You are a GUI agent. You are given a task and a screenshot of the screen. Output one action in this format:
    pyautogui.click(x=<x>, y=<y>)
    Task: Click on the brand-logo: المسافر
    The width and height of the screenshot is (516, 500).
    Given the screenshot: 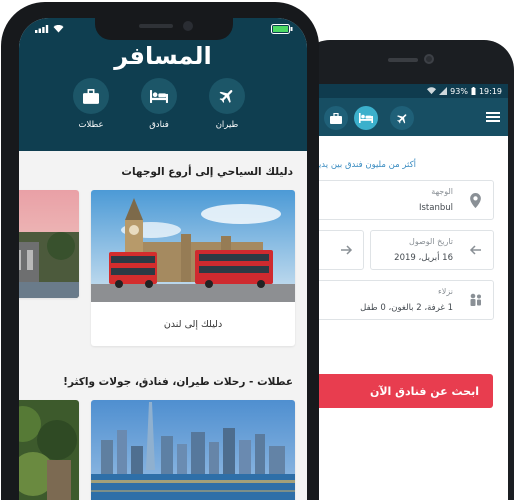 What is the action you would take?
    pyautogui.click(x=163, y=56)
    